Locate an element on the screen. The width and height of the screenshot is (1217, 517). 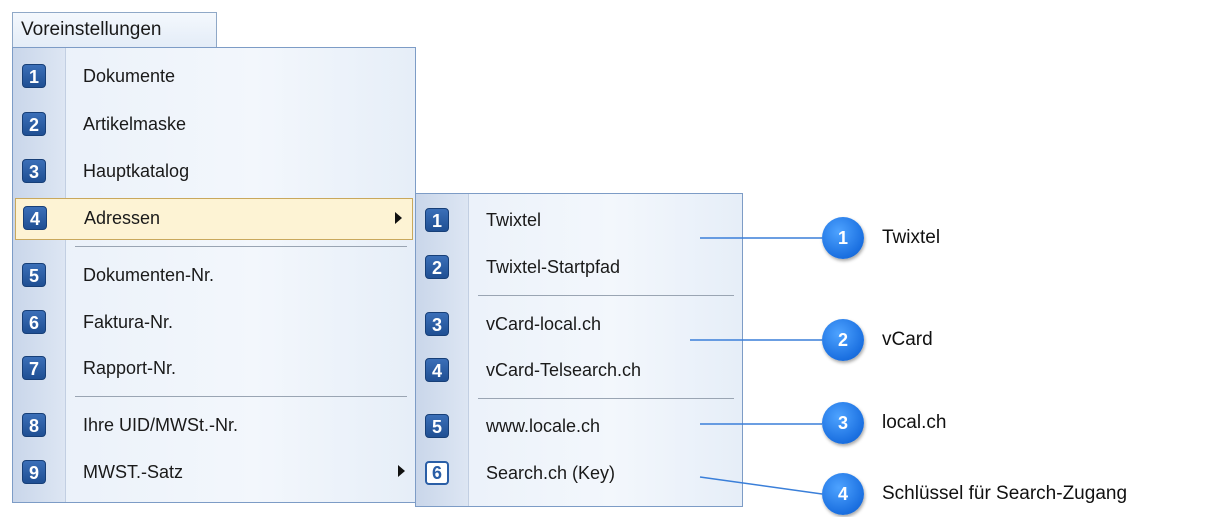
callout-badge-3: 3 is located at coordinates (843, 423).